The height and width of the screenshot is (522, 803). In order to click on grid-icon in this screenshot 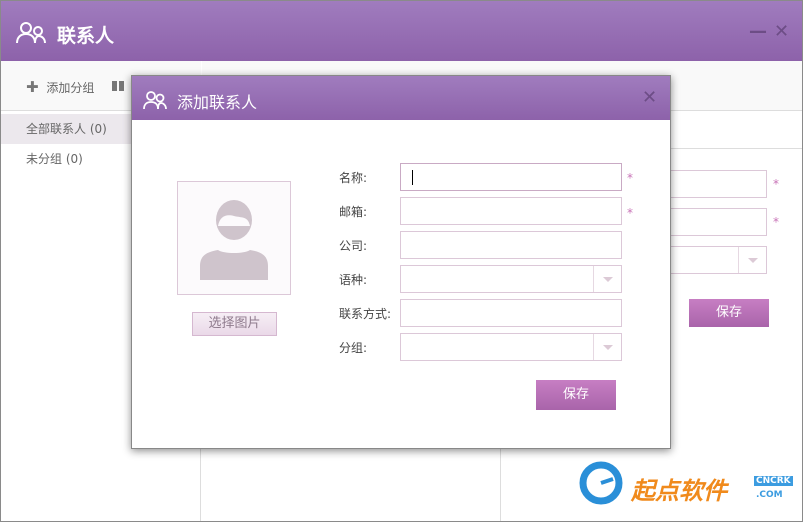, I will do `click(118, 86)`.